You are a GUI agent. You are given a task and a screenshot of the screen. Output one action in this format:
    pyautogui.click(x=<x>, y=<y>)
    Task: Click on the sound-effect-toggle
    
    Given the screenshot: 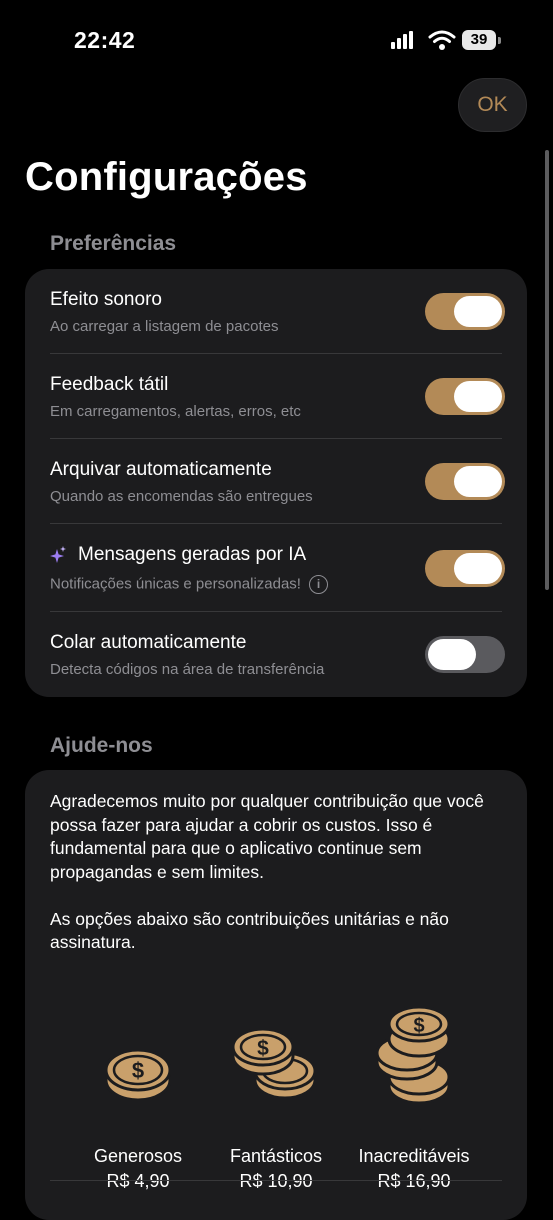 What is the action you would take?
    pyautogui.click(x=465, y=311)
    